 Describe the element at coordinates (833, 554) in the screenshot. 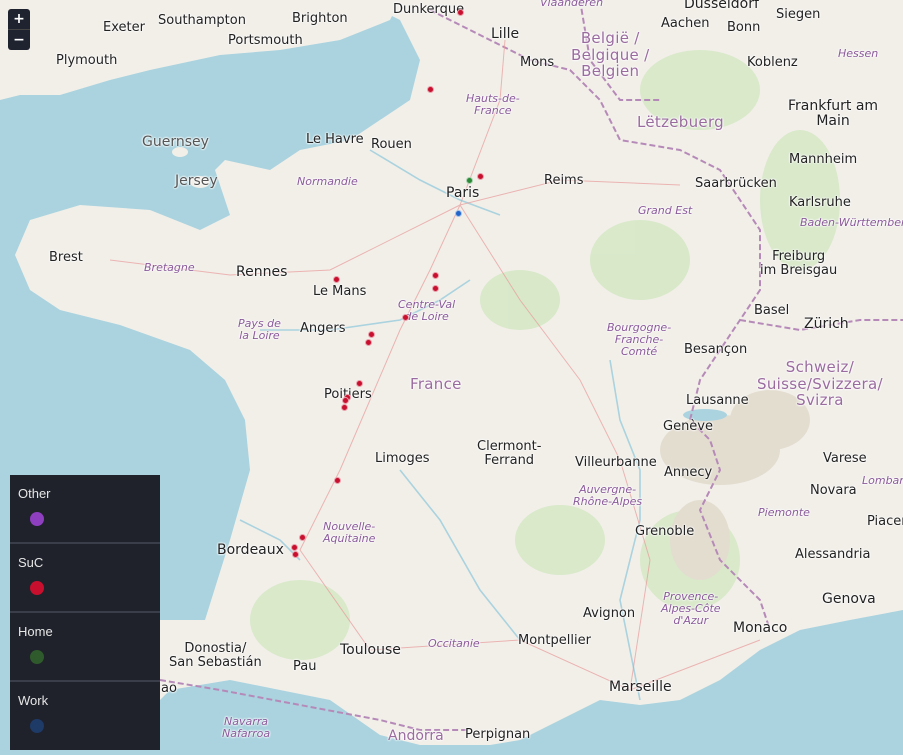

I see `label-alessandria: Alessandria` at that location.